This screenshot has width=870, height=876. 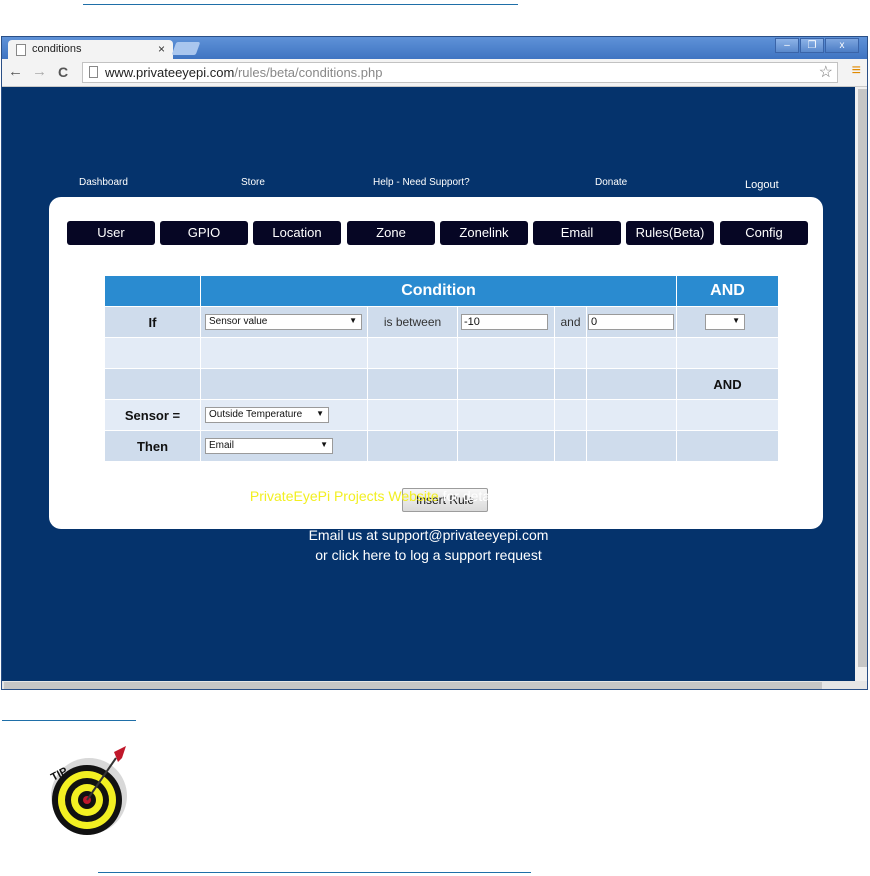 I want to click on nav-button-zone: Zone, so click(x=391, y=233).